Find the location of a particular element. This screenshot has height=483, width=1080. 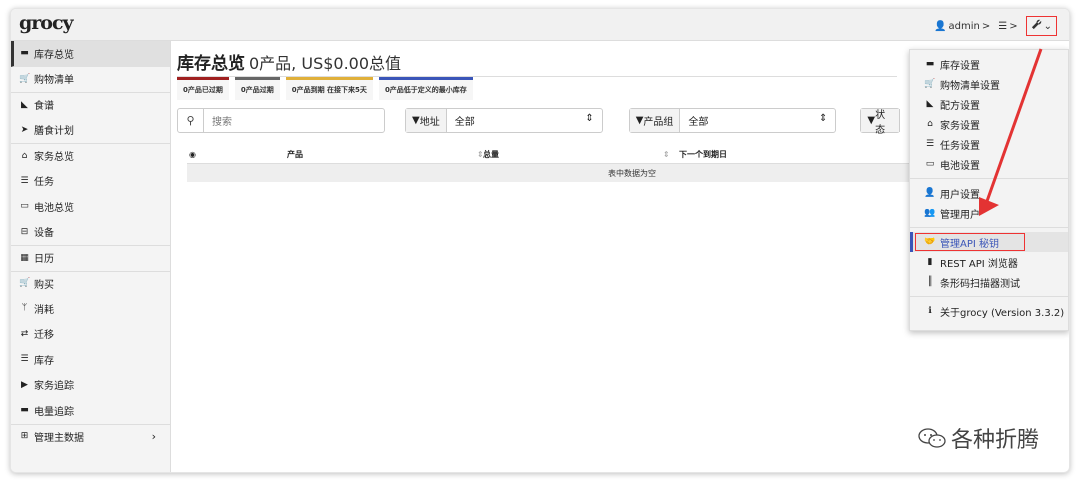

column-product: 产品 is located at coordinates (295, 154).